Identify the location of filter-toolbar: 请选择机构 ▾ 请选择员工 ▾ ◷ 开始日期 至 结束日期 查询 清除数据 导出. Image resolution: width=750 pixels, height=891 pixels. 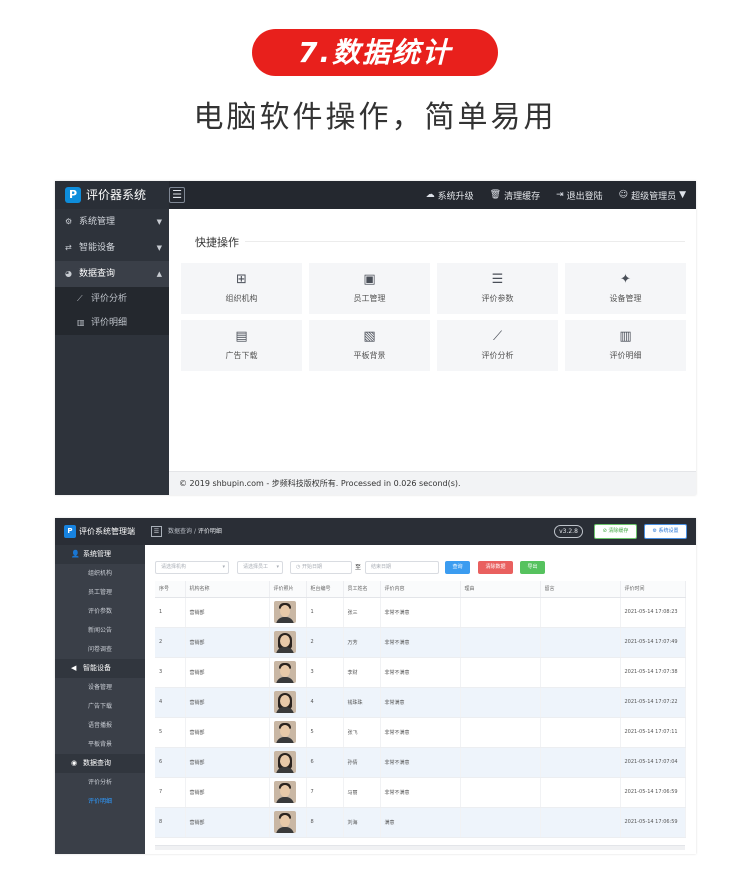
(420, 559).